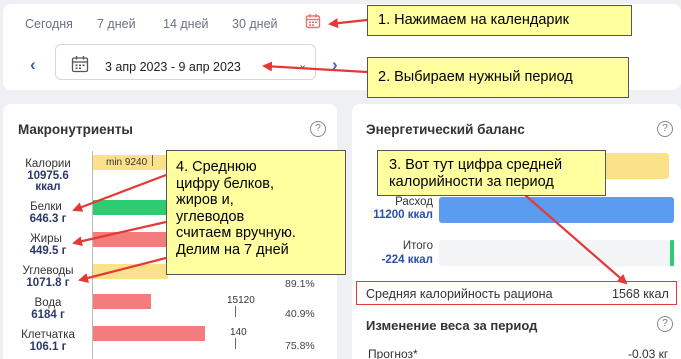 The width and height of the screenshot is (681, 359). What do you see at coordinates (499, 20) in the screenshot?
I see `callout-1: 1. Нажимаем на календарик` at bounding box center [499, 20].